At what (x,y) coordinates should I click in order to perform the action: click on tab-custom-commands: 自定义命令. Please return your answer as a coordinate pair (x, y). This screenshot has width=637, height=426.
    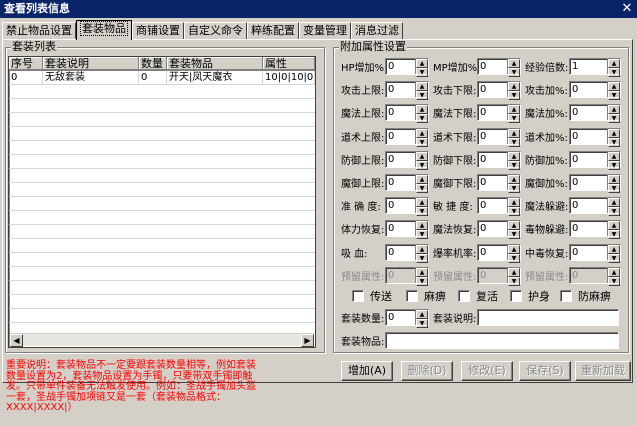
    Looking at the image, I should click on (215, 31).